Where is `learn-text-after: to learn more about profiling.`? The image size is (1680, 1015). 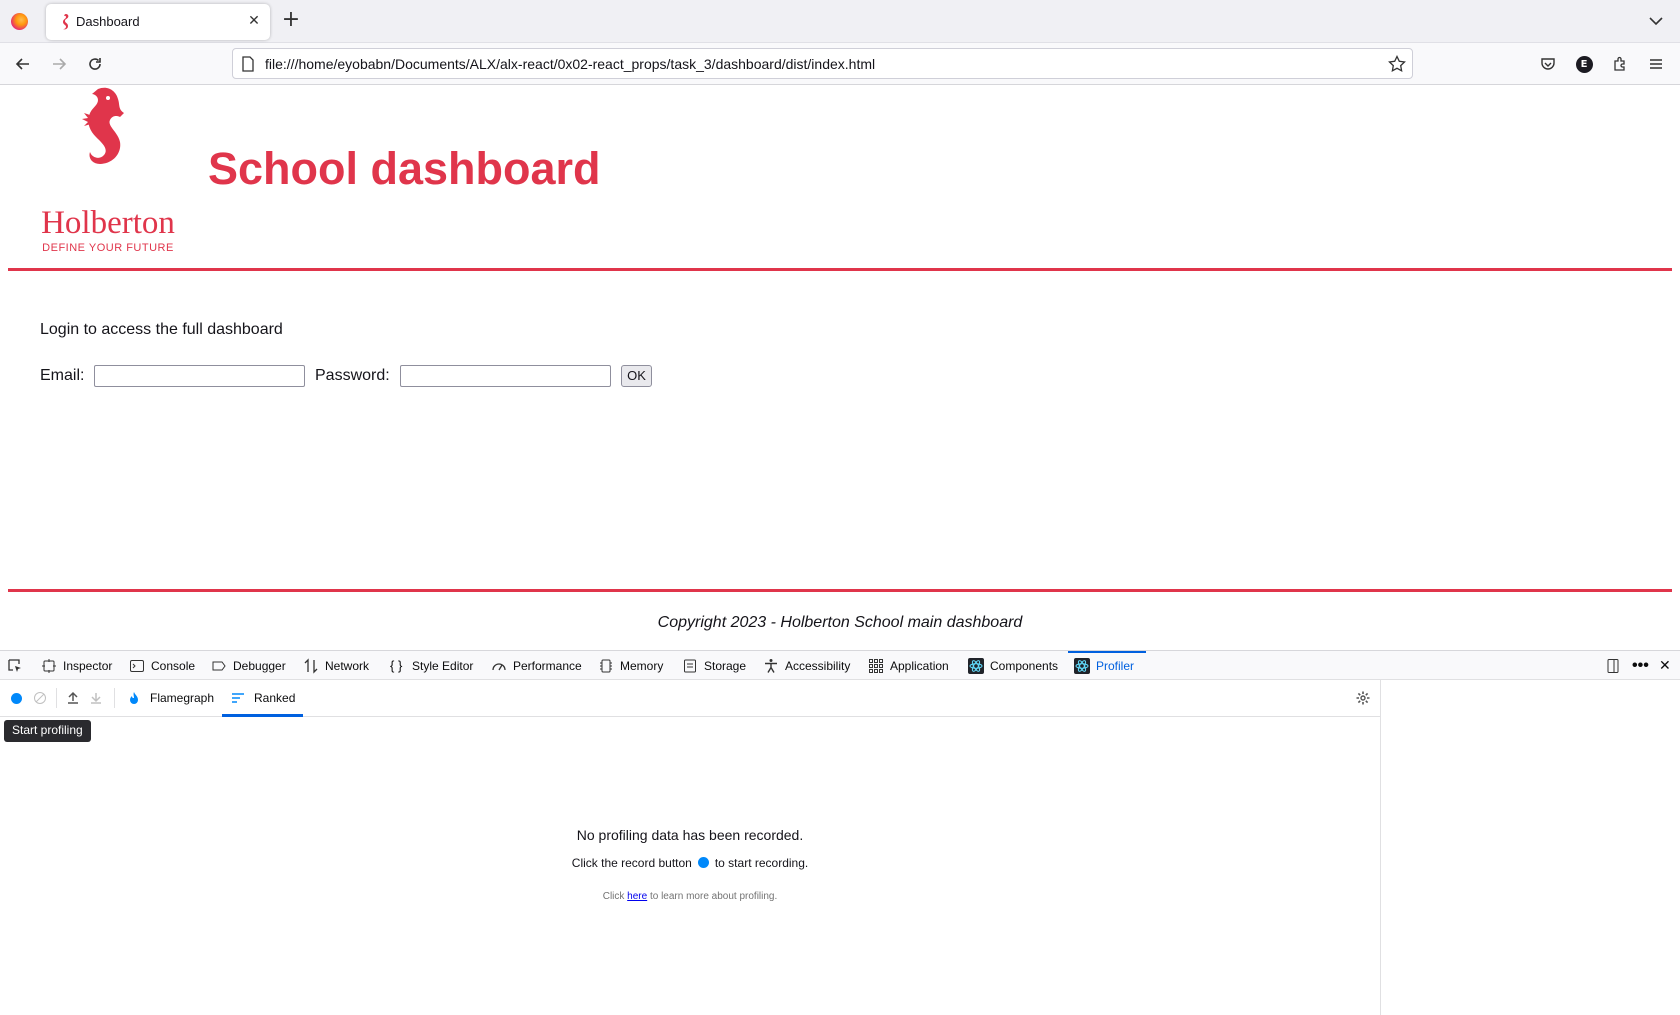 learn-text-after: to learn more about profiling. is located at coordinates (713, 896).